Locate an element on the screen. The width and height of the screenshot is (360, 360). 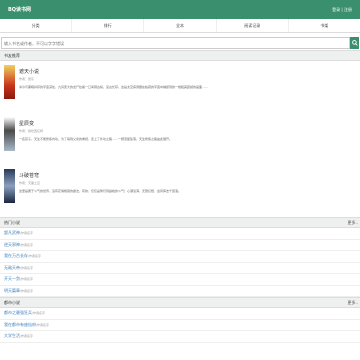
list-item: 大学生活/作者名字 is located at coordinates (180, 337).